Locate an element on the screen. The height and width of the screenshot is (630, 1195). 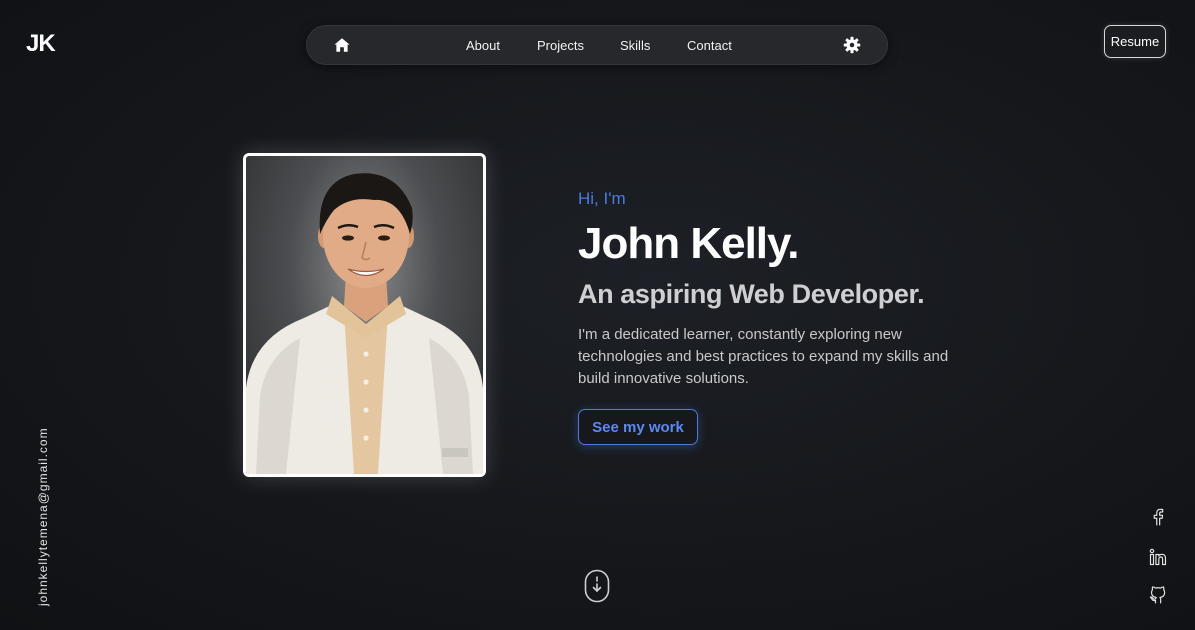
main-navbar: About Projects Skills Contact is located at coordinates (597, 45).